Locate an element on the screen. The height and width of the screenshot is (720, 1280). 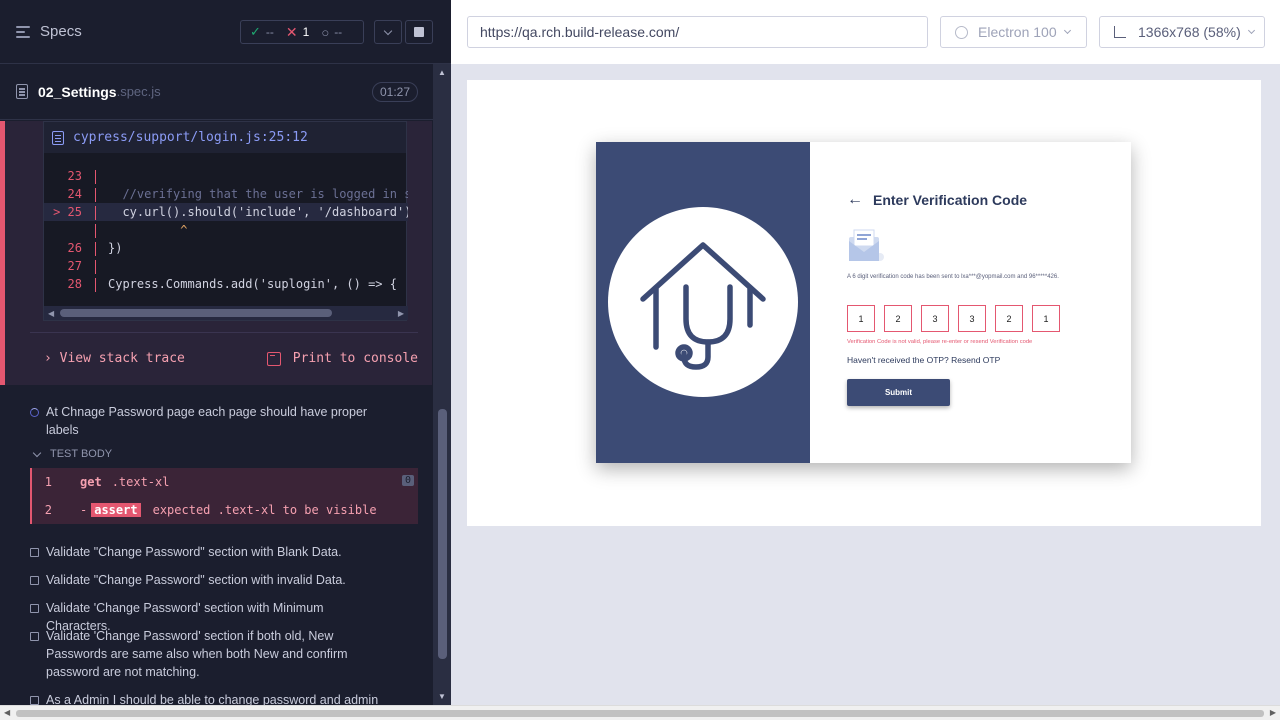
element-count-badge: 0 is located at coordinates (407, 480).